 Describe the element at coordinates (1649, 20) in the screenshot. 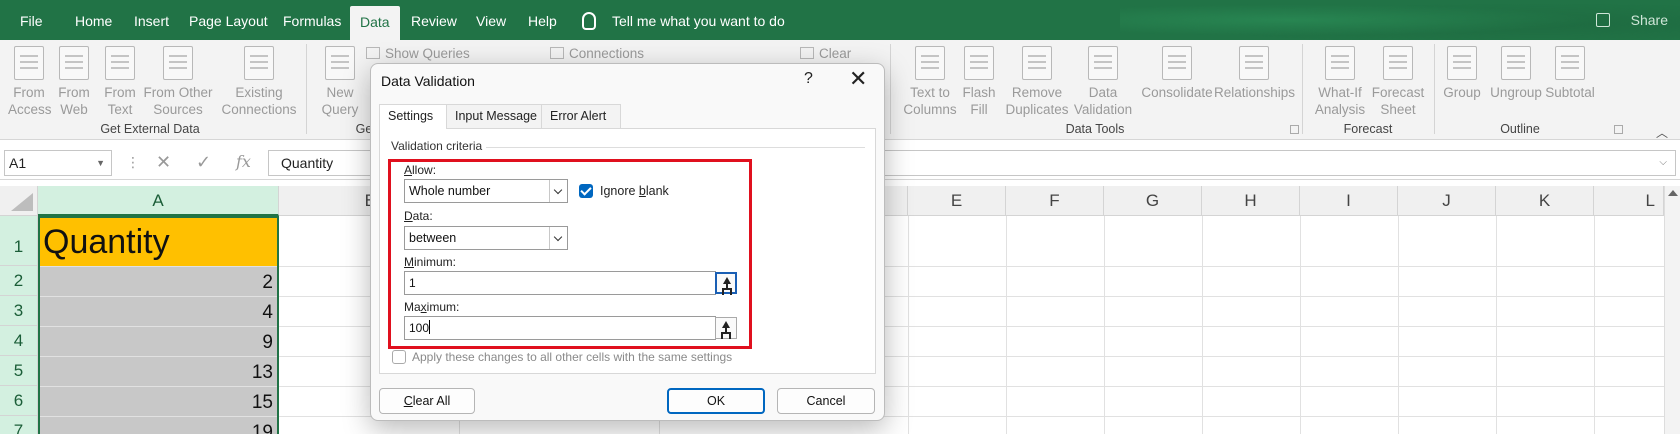

I see `share-button: Share` at that location.